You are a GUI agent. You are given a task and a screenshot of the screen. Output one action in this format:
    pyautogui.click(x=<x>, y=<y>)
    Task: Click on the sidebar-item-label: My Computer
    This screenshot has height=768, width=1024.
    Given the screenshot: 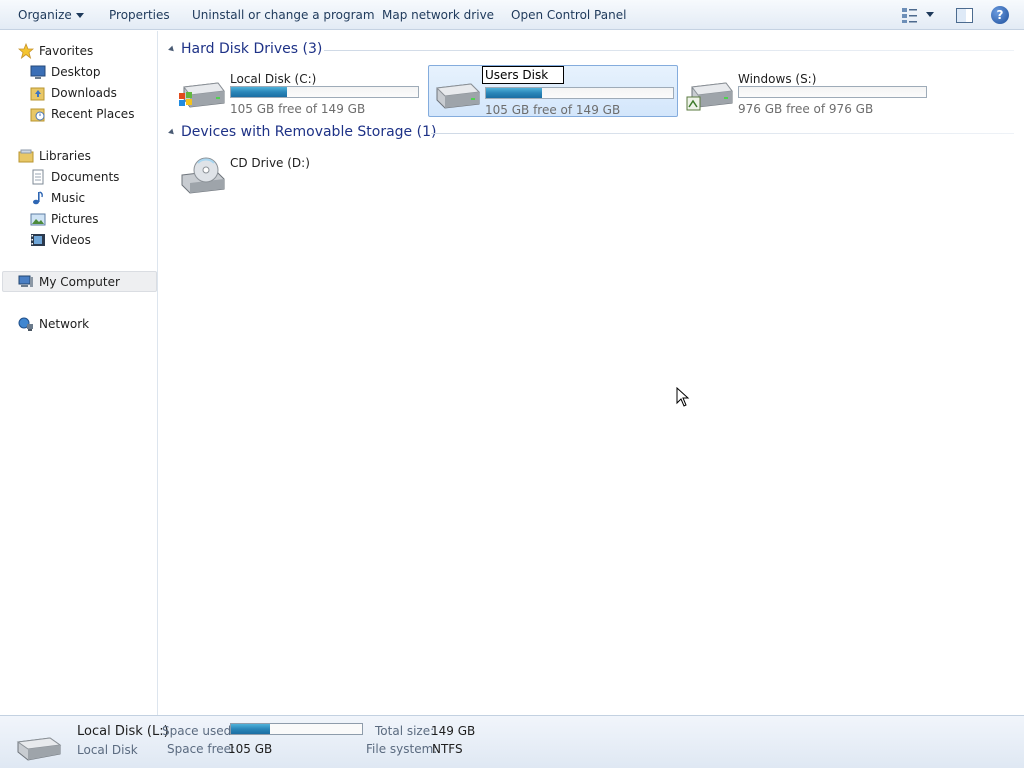 What is the action you would take?
    pyautogui.click(x=79, y=281)
    